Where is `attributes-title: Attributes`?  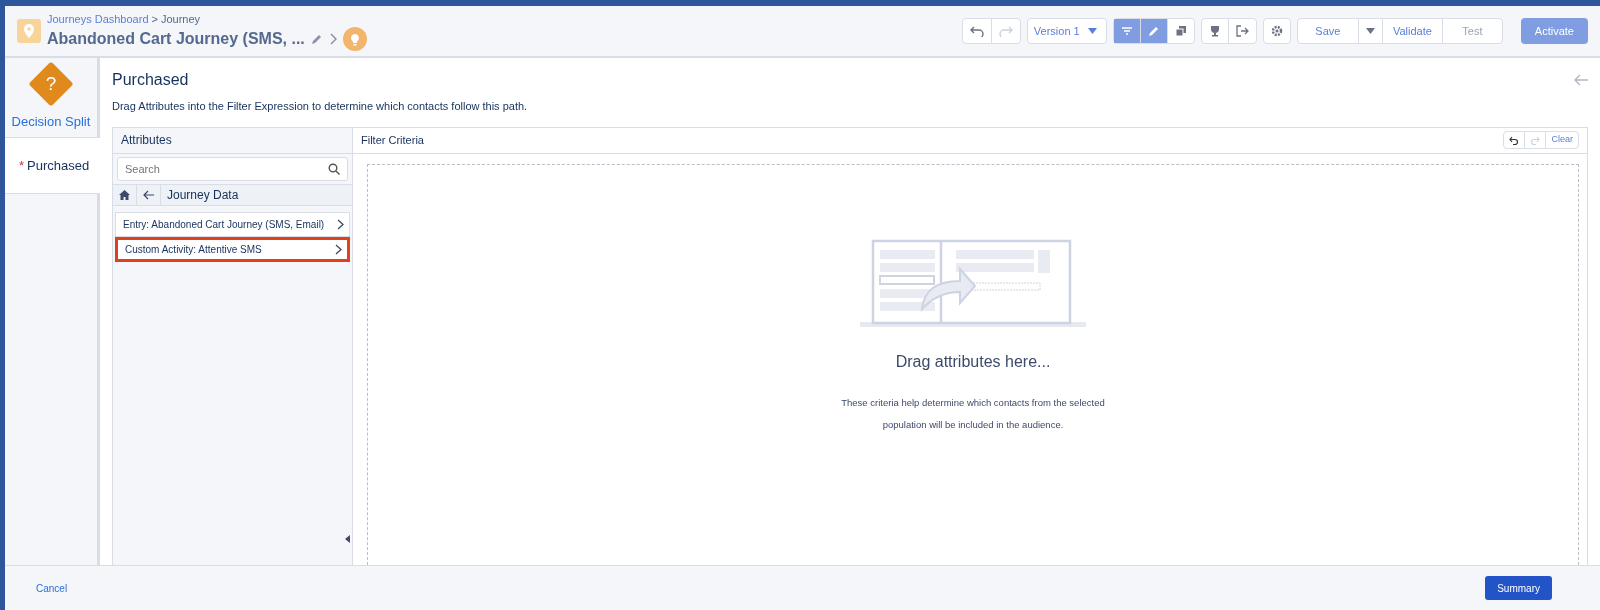 attributes-title: Attributes is located at coordinates (232, 140).